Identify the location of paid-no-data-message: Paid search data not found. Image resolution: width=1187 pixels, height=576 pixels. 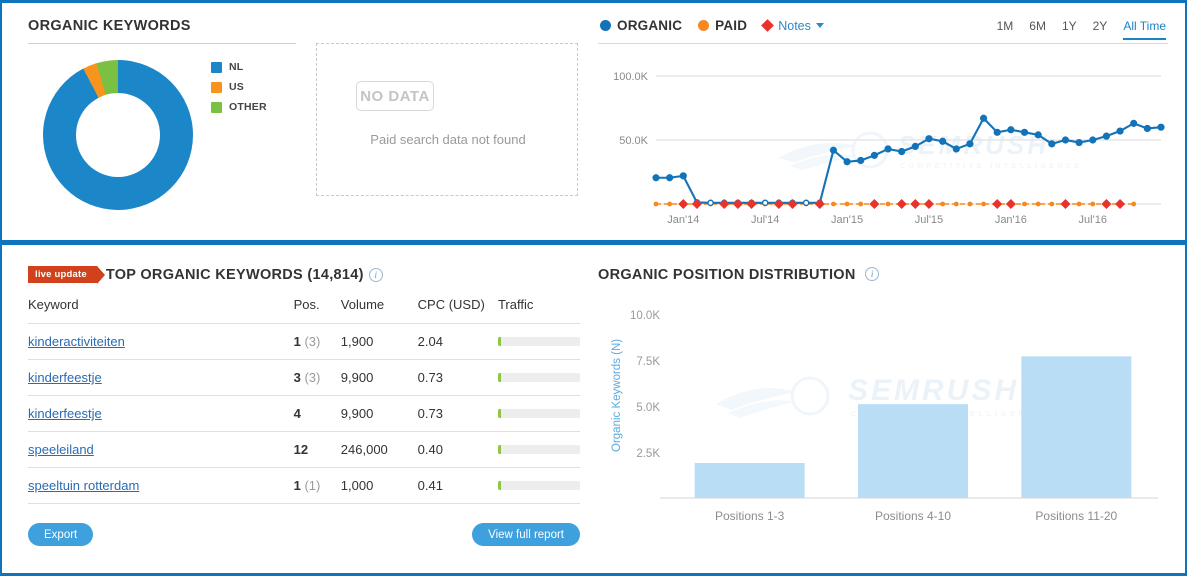
(448, 139).